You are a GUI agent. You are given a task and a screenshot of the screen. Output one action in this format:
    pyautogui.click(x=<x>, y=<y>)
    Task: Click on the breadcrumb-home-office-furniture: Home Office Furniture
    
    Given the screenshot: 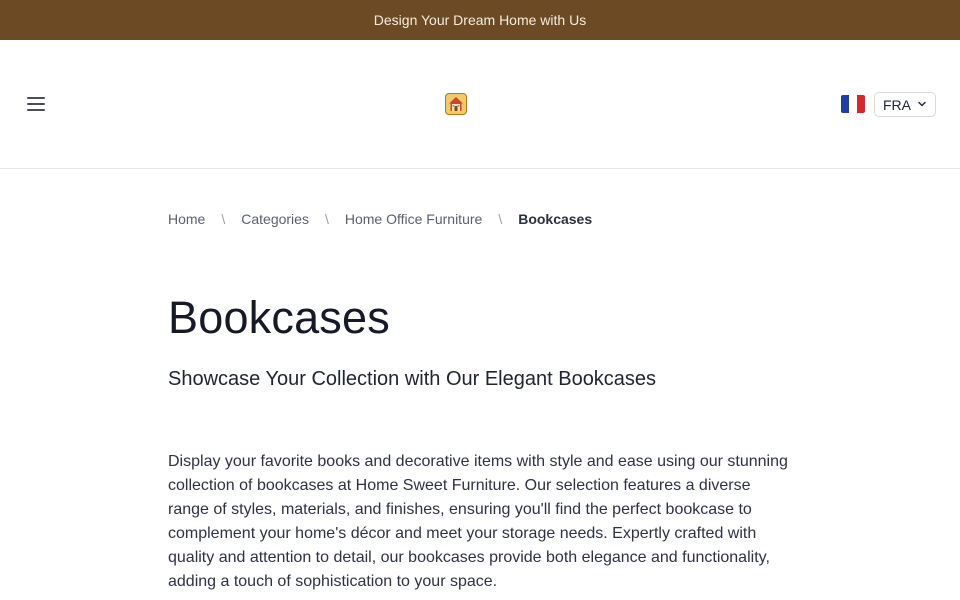 What is the action you would take?
    pyautogui.click(x=413, y=219)
    